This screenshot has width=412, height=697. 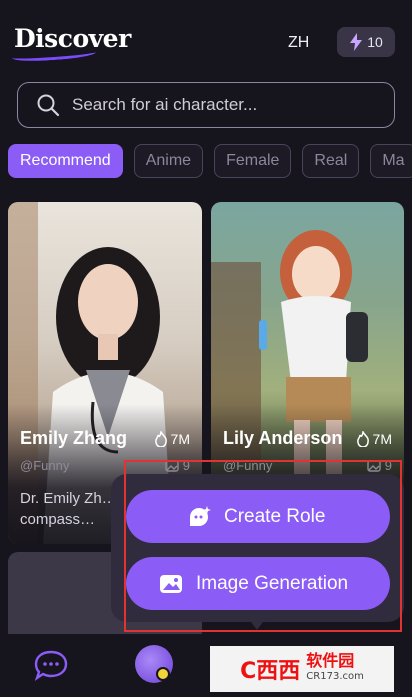 What do you see at coordinates (298, 43) in the screenshot?
I see `language-toggle: ZH` at bounding box center [298, 43].